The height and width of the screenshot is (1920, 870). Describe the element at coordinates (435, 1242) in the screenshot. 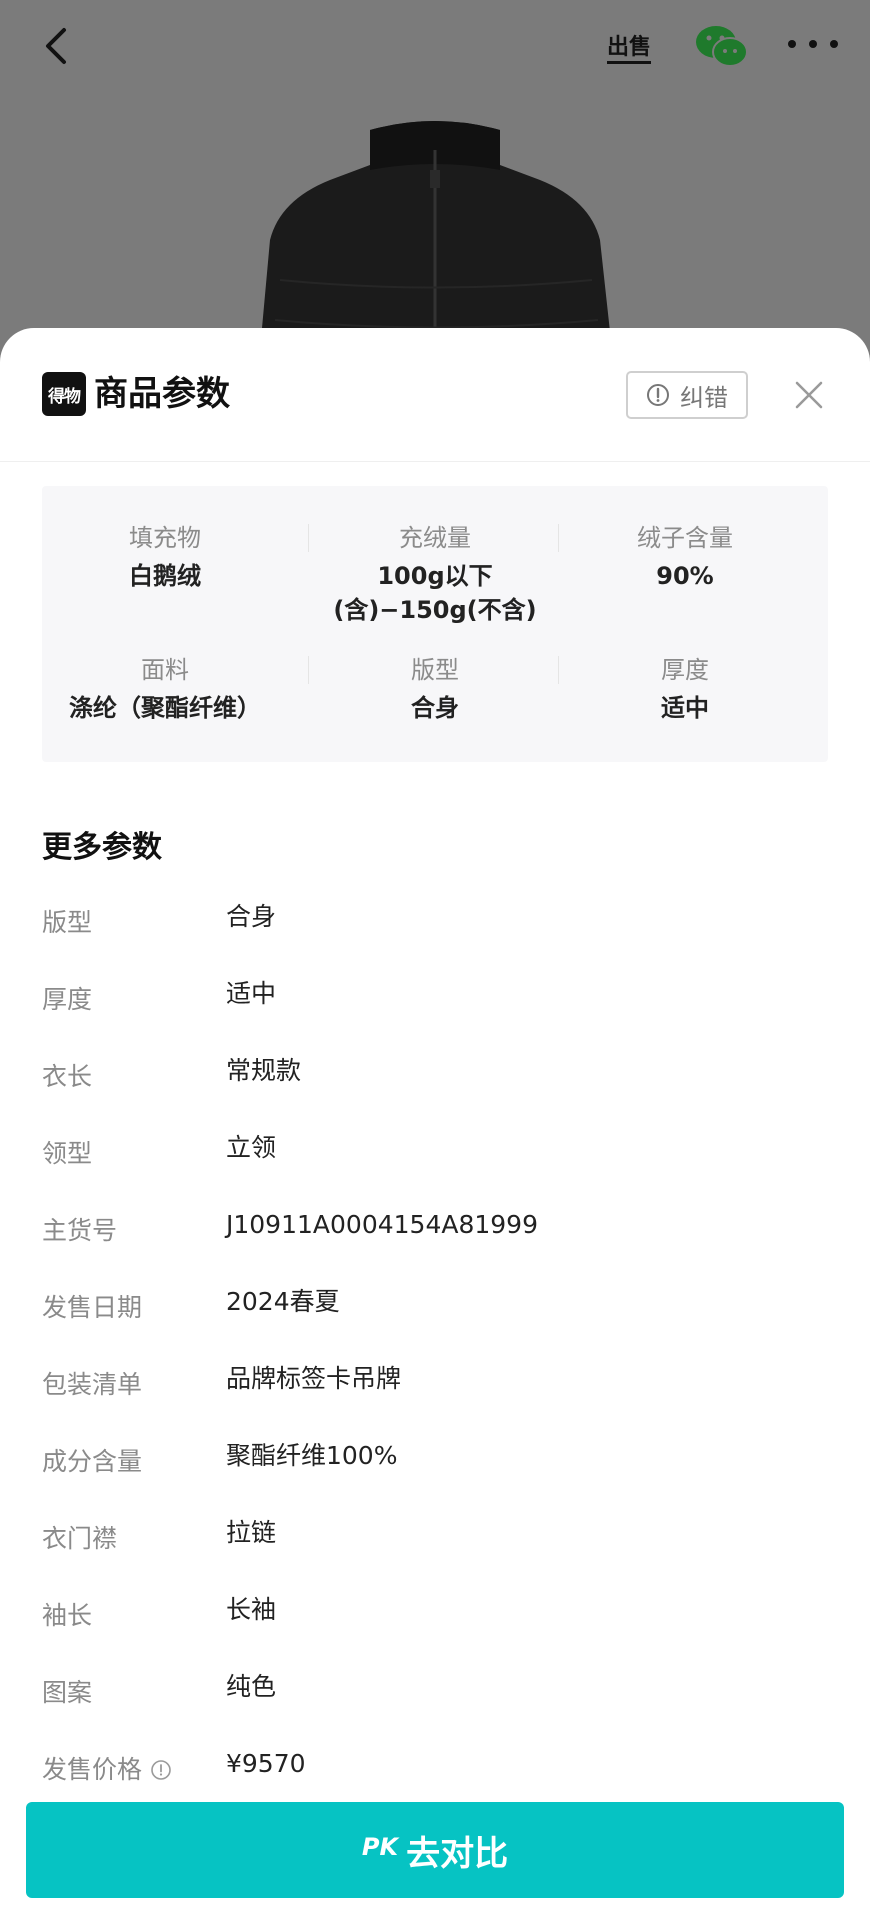

I see `param-row: 主货号 J10911A0004154A81999` at that location.